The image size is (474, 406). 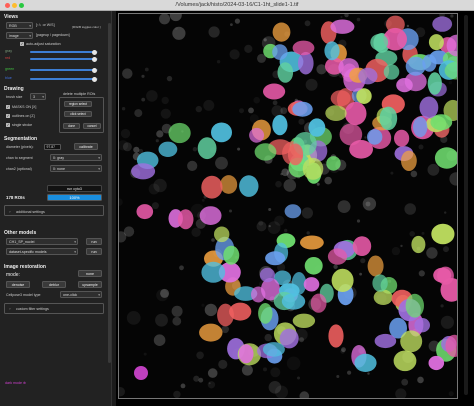 What do you see at coordinates (71, 126) in the screenshot?
I see `done-button: done` at bounding box center [71, 126].